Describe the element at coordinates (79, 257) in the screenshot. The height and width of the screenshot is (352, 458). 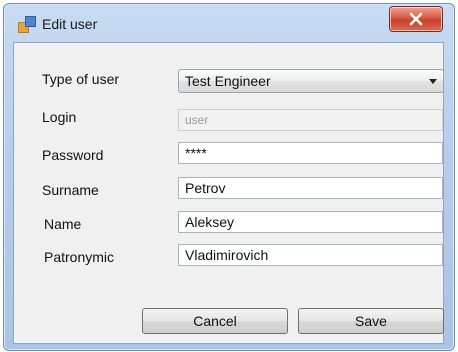
I see `patronymic-label: Patronymic` at that location.